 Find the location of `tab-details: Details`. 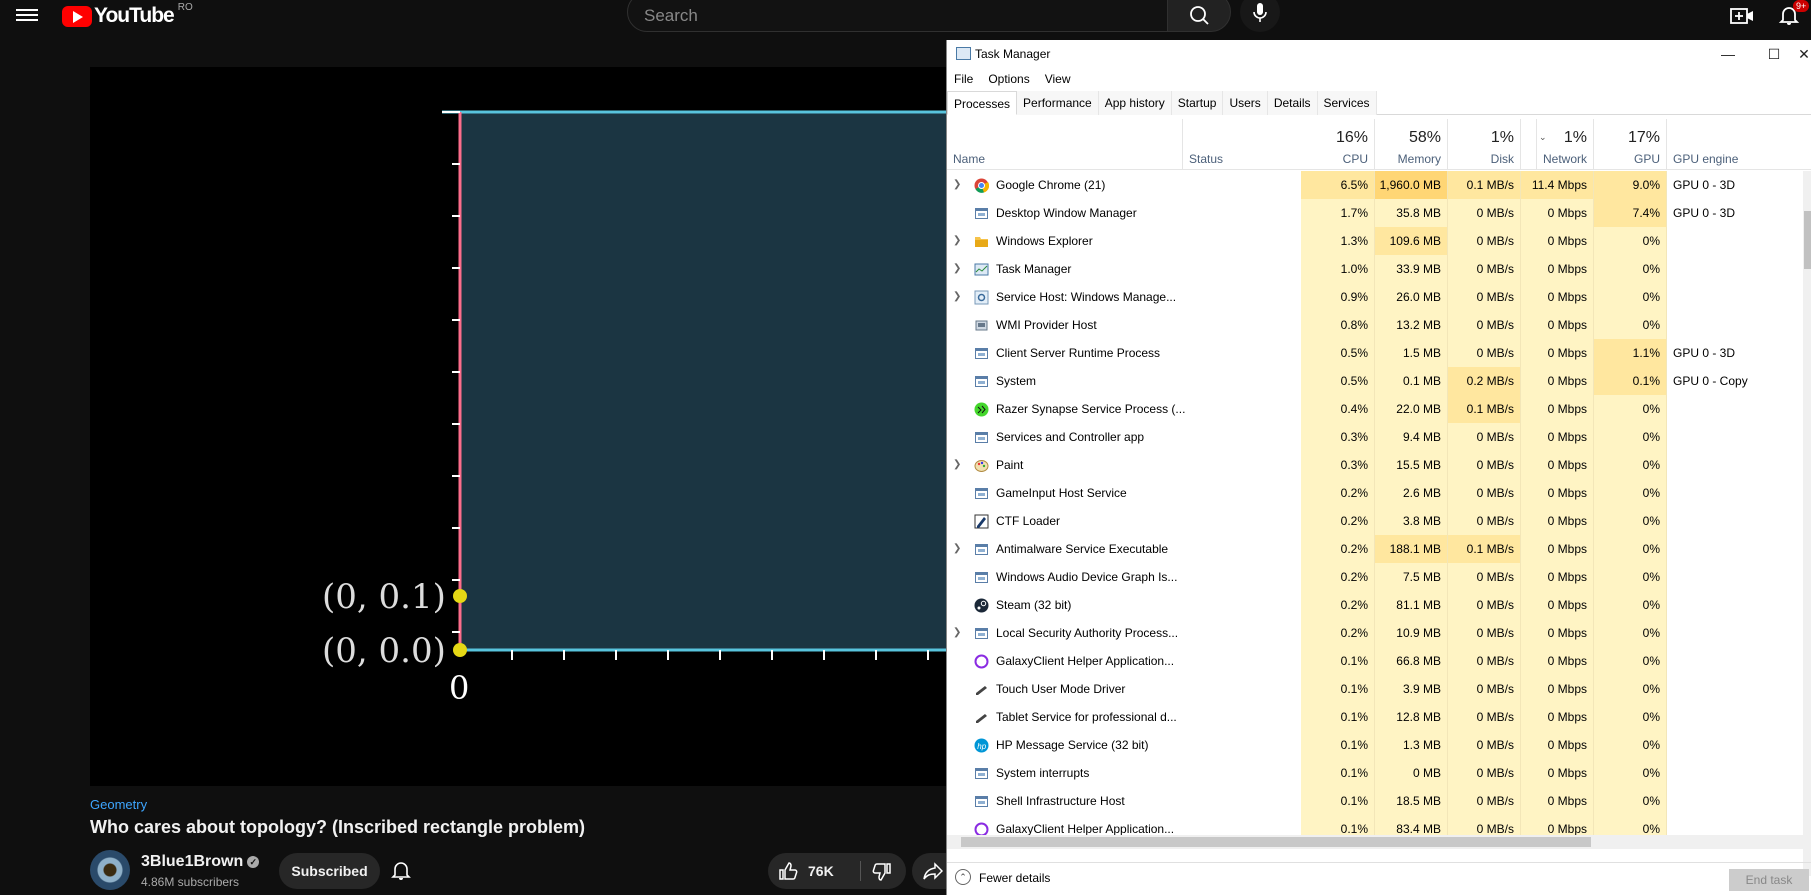

tab-details: Details is located at coordinates (1292, 103).